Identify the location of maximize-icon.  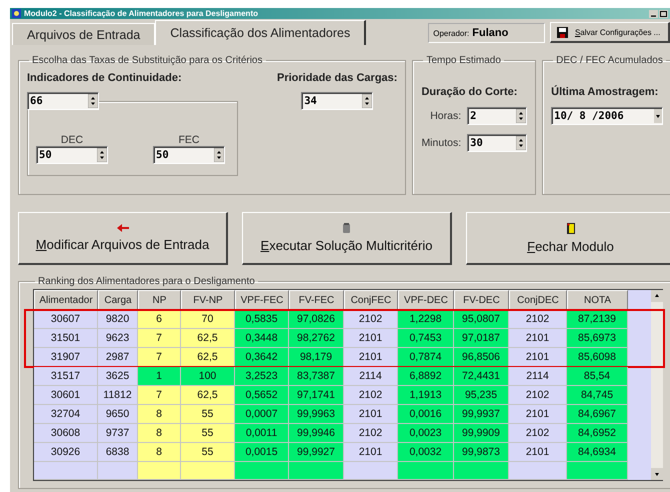
(663, 14).